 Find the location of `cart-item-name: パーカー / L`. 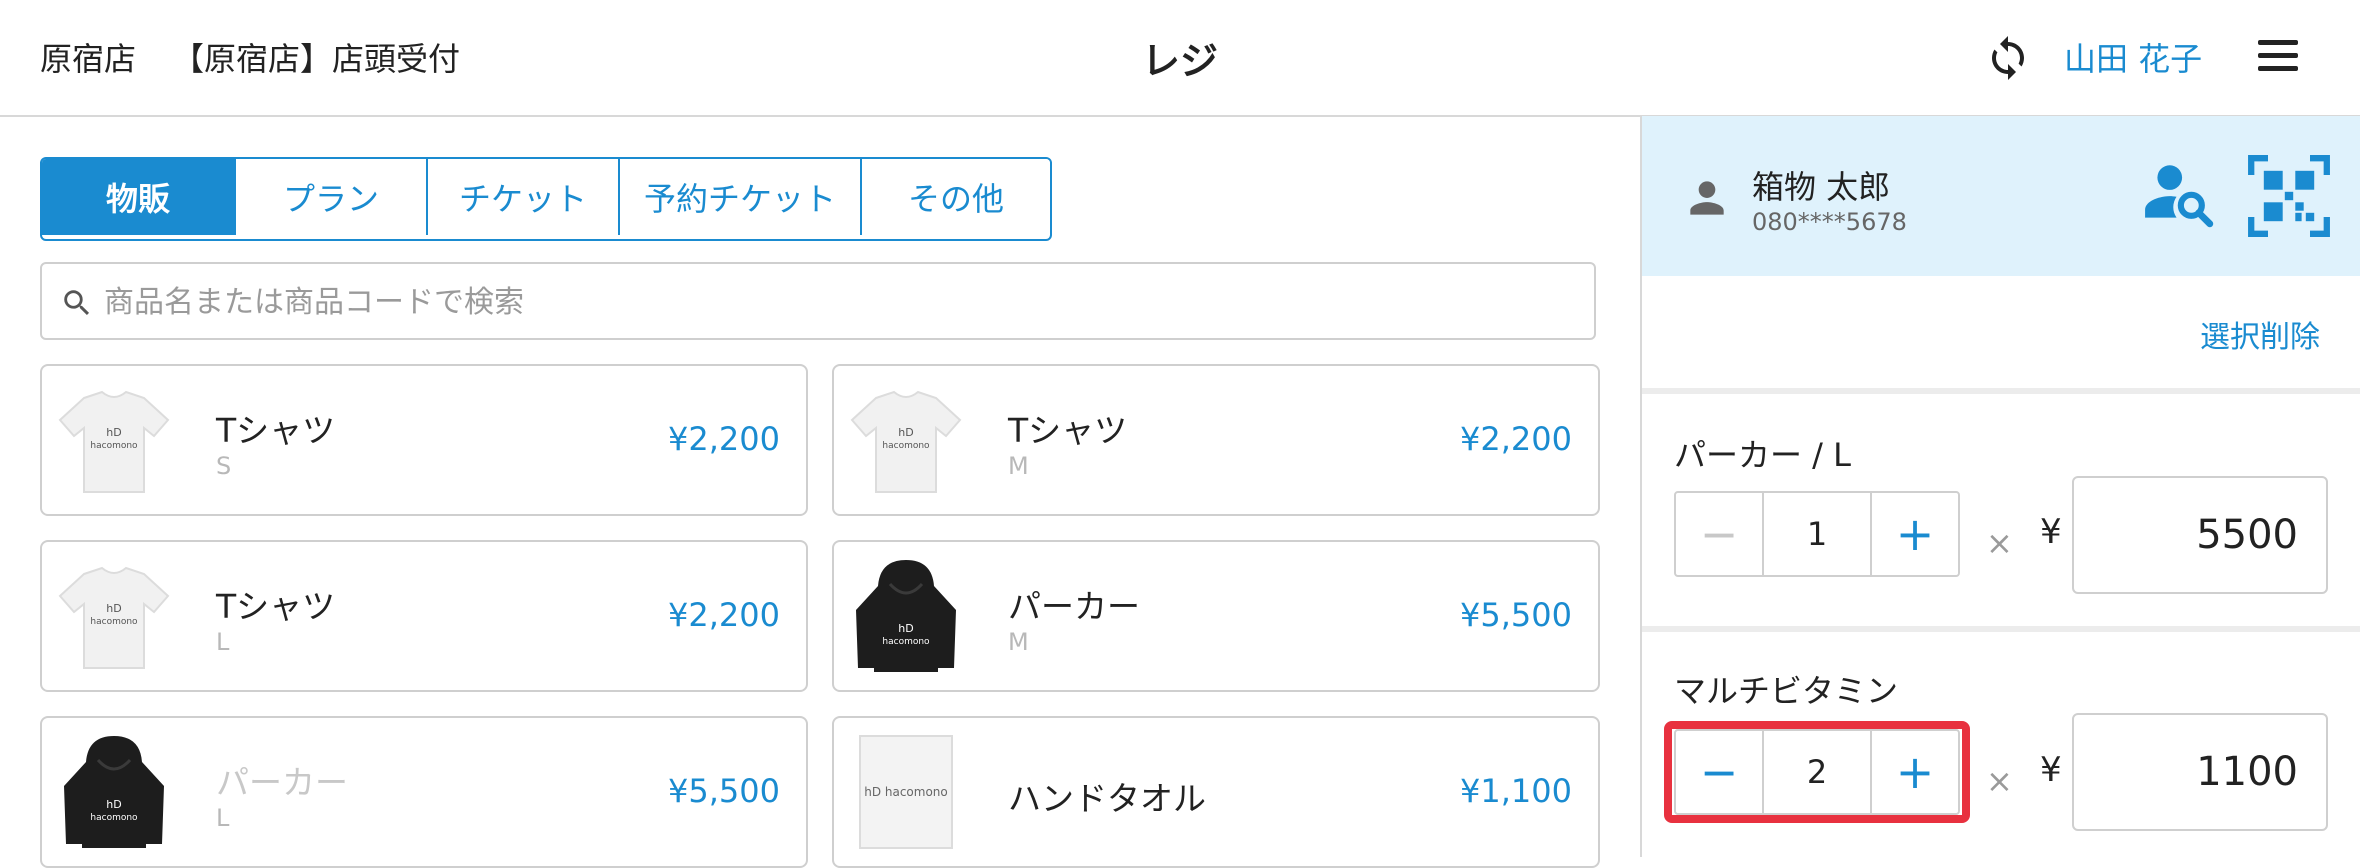

cart-item-name: パーカー / L is located at coordinates (1762, 455).